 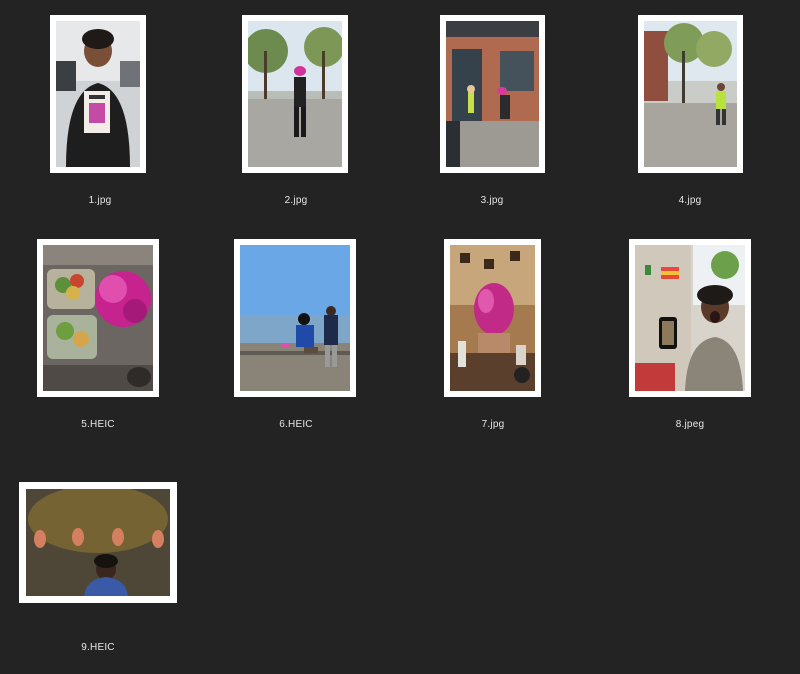 I want to click on thumbnail-pink-wig, so click(x=492, y=318).